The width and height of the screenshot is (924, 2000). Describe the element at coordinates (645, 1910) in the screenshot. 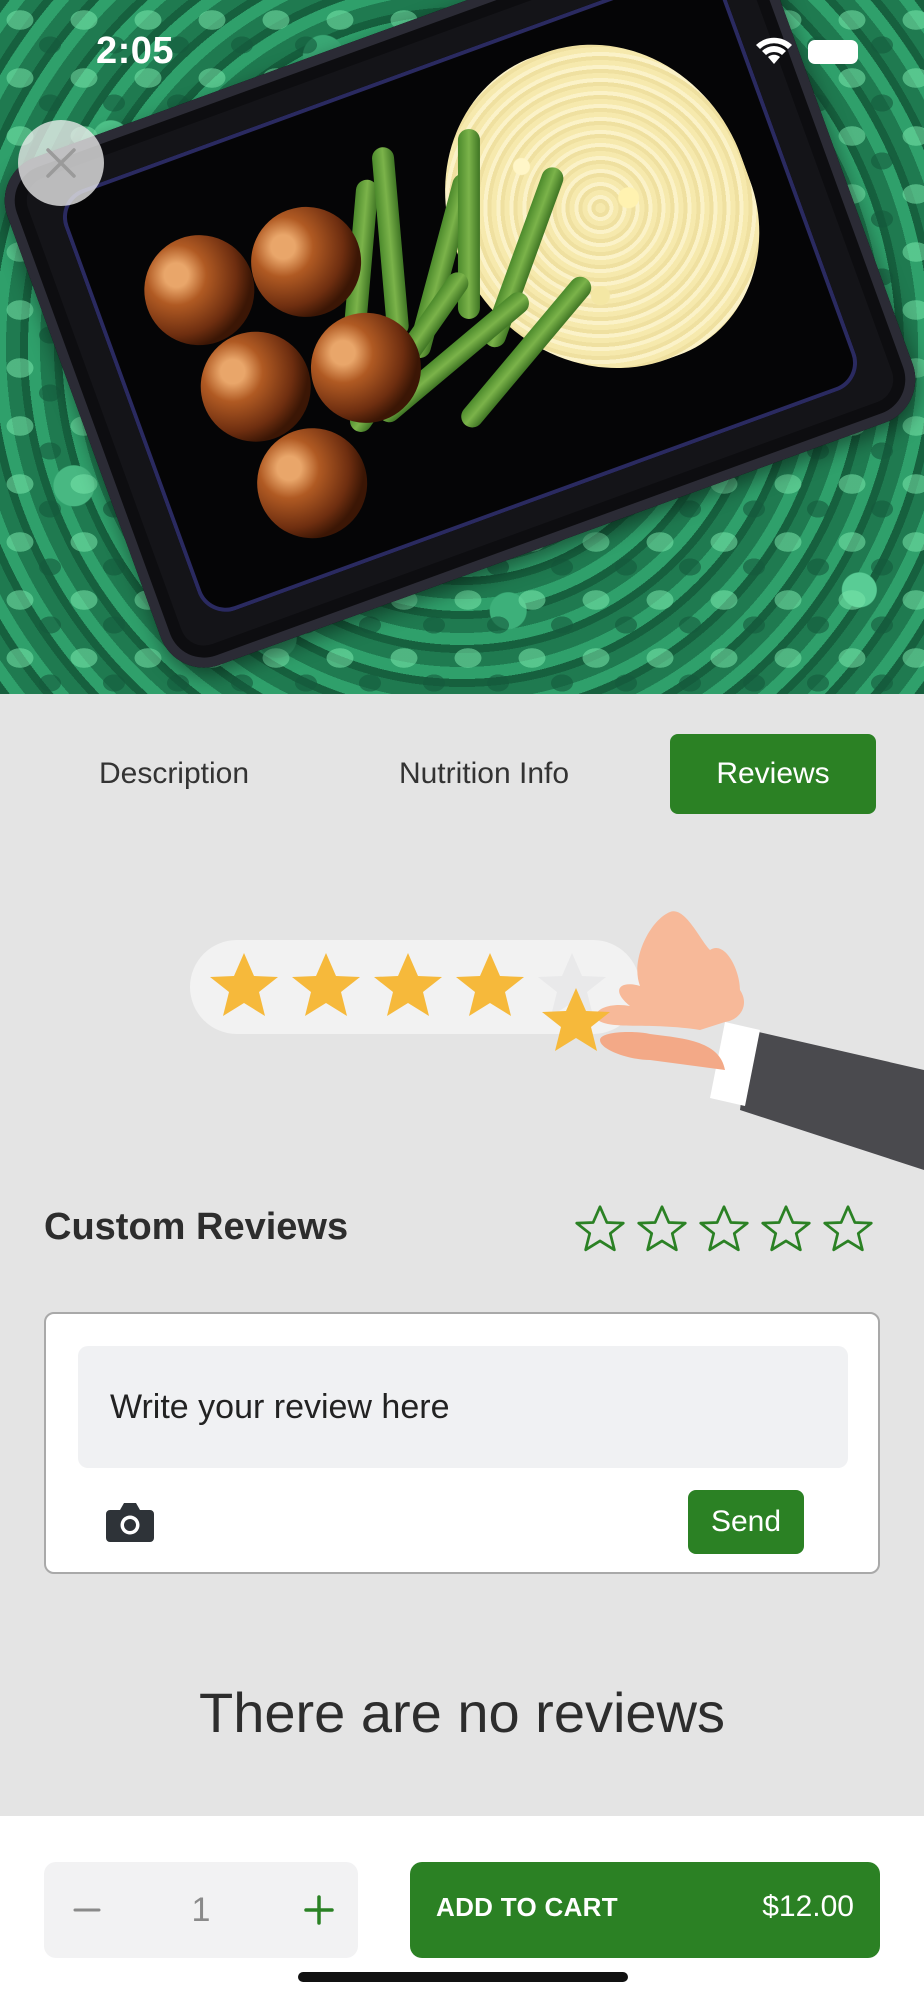

I see `add-to-cart-button: ADD TO CART $12.00` at that location.